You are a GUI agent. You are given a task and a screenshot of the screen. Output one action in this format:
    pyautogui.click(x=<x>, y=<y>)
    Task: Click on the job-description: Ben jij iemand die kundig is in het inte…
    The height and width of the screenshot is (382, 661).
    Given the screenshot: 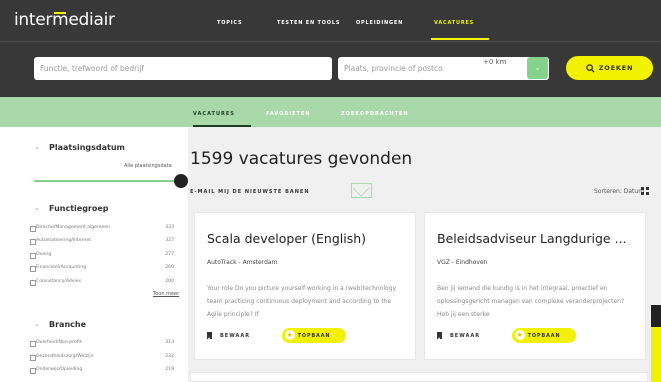 What is the action you would take?
    pyautogui.click(x=531, y=301)
    